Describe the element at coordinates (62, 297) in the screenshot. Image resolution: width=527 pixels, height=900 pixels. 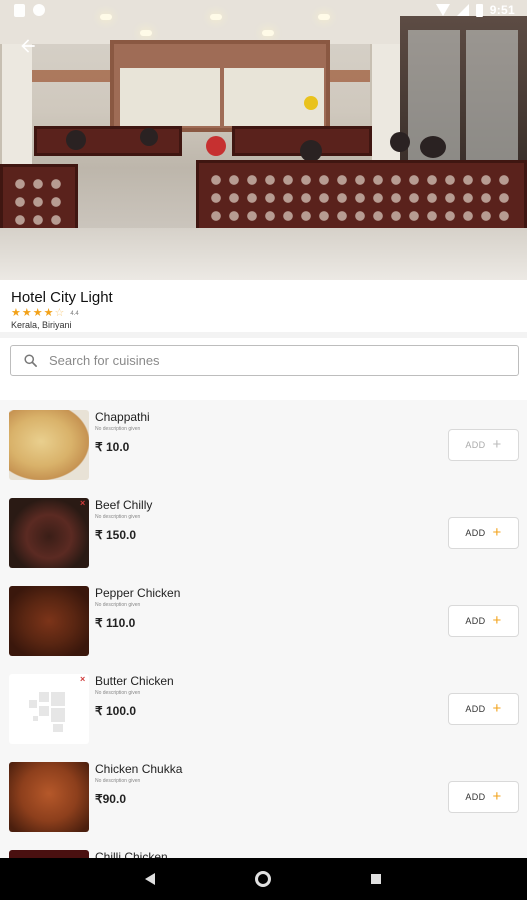
I see `restaurant-name: Hotel City Light` at that location.